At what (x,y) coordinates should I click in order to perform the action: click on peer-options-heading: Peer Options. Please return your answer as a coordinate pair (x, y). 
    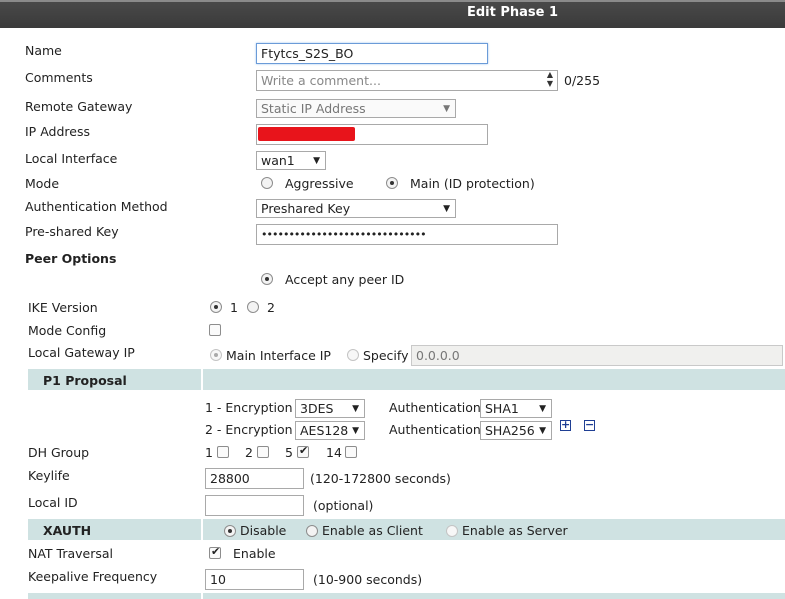
    Looking at the image, I should click on (71, 258).